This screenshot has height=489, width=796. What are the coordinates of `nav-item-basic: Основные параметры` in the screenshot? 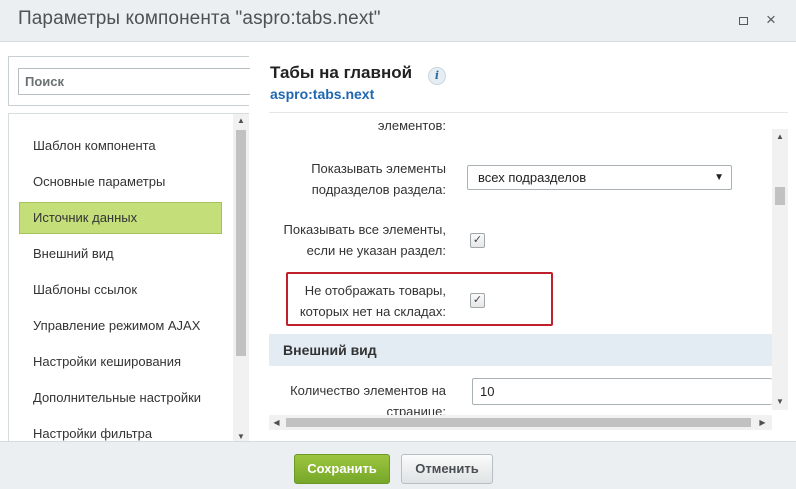 It's located at (120, 182).